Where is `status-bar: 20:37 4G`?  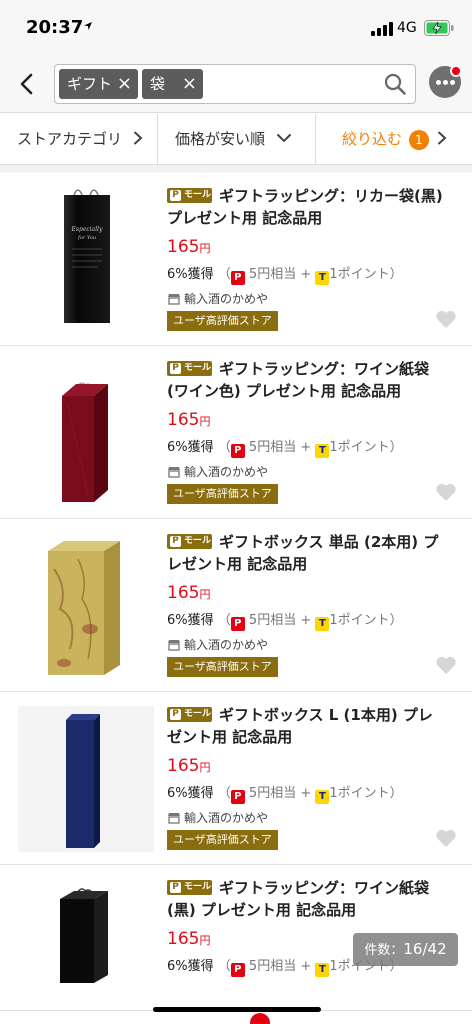 status-bar: 20:37 4G is located at coordinates (236, 29).